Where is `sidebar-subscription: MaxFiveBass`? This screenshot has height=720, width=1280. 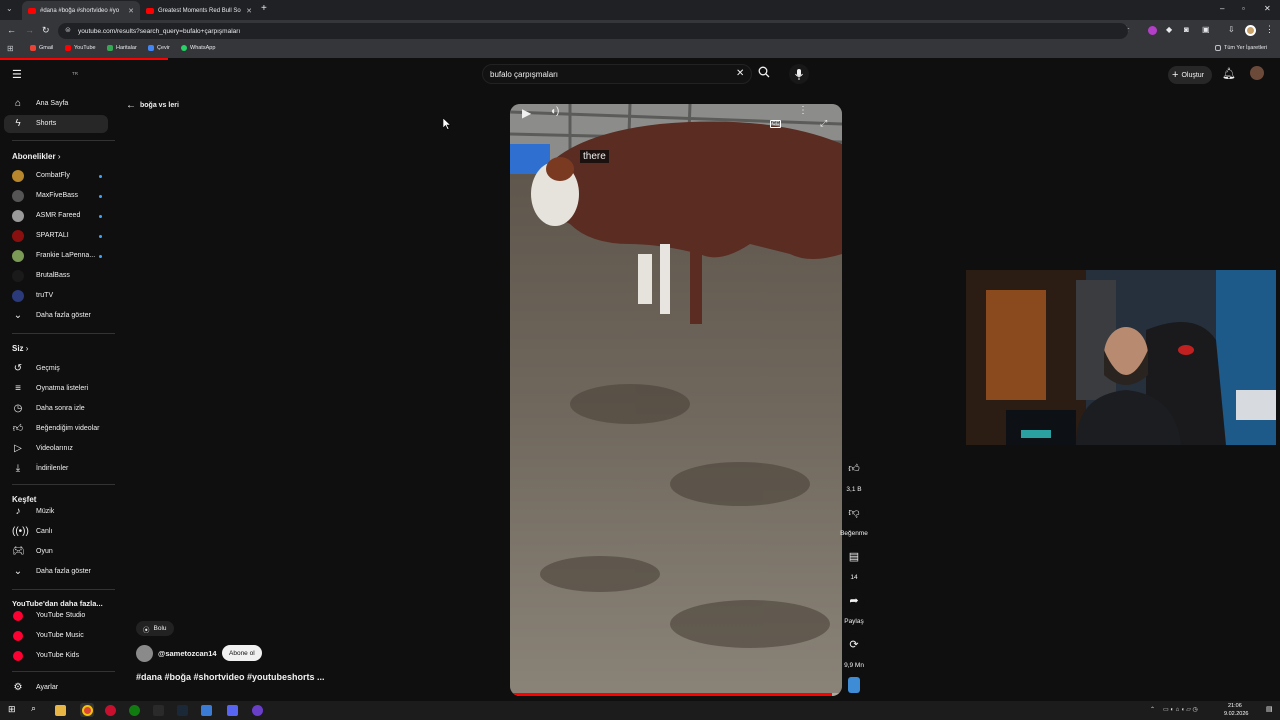 sidebar-subscription: MaxFiveBass is located at coordinates (56, 196).